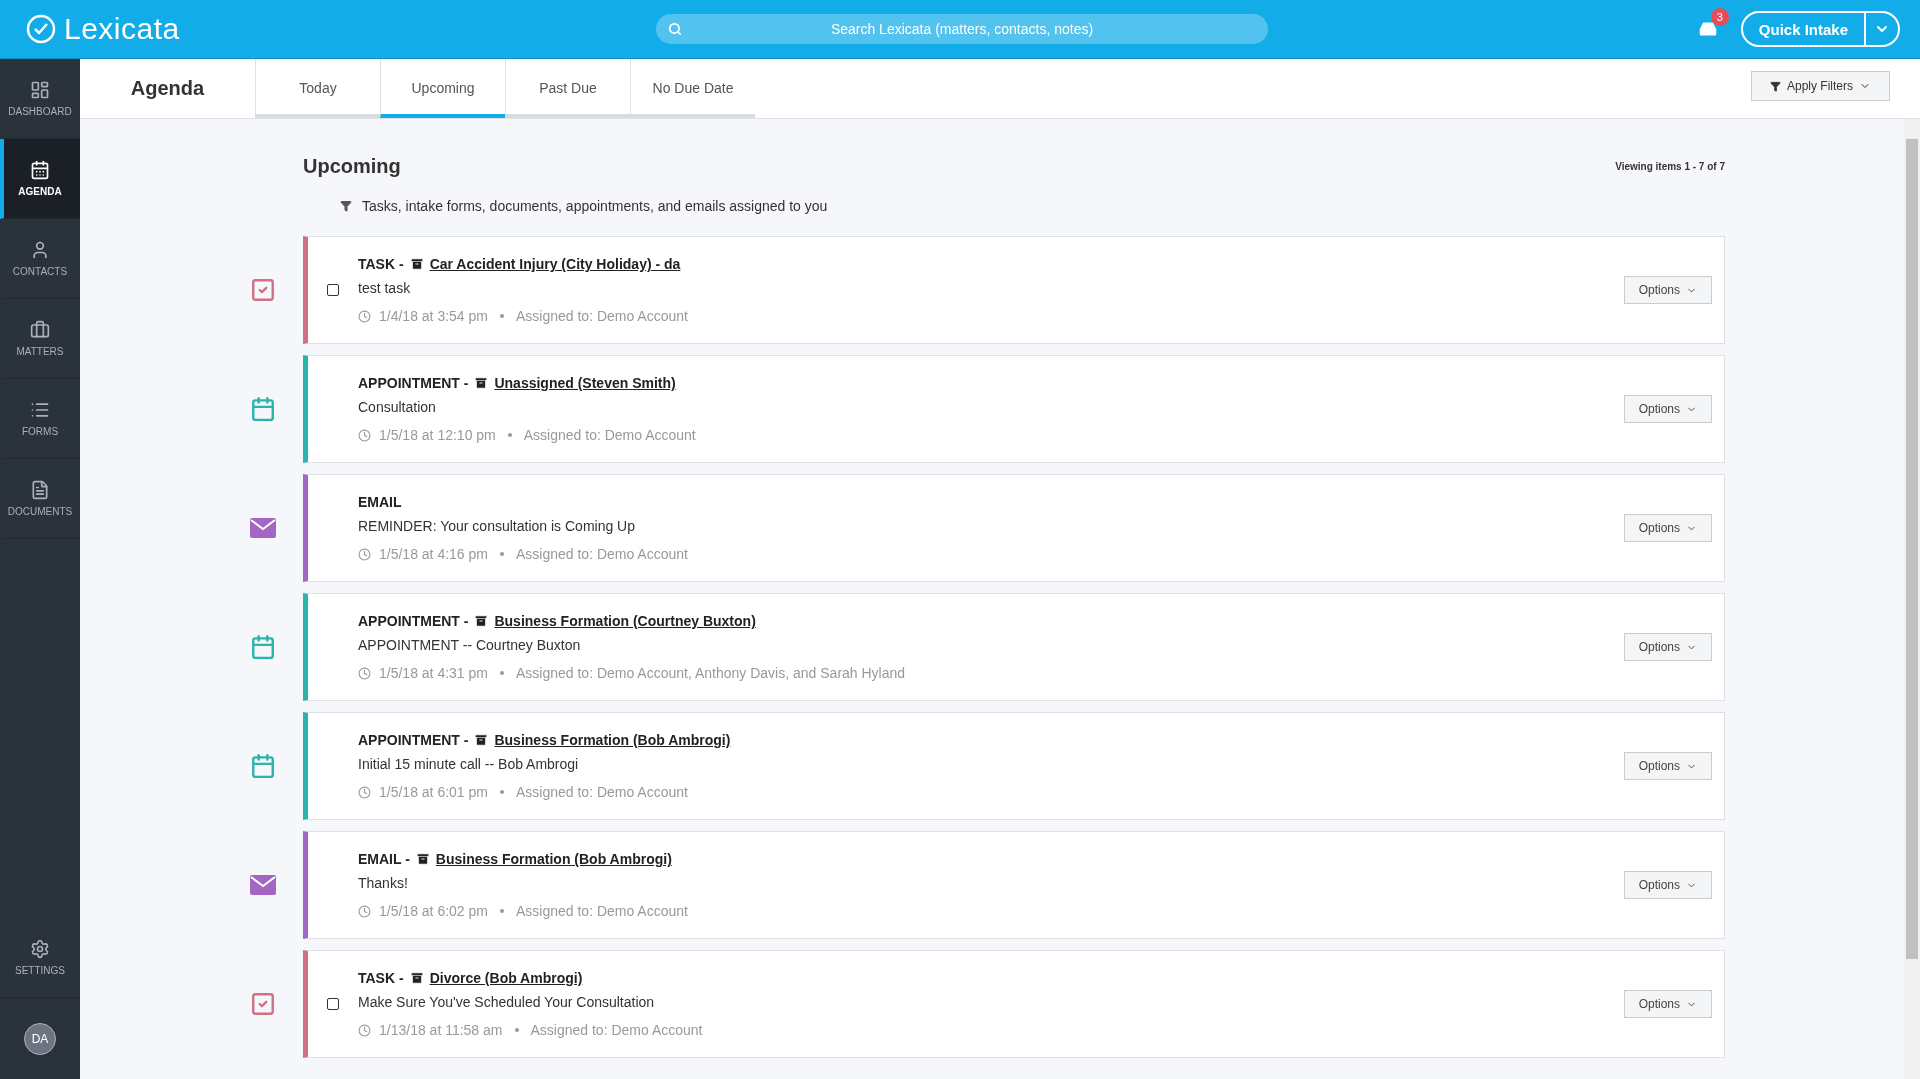 The image size is (1920, 1079). I want to click on logo-text: Lexicata, so click(122, 29).